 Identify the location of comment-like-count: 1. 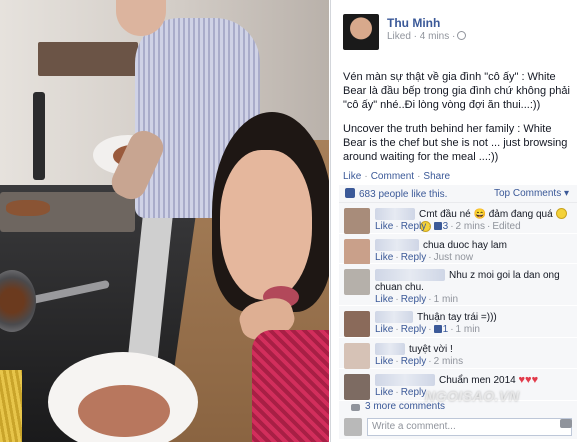
(446, 329).